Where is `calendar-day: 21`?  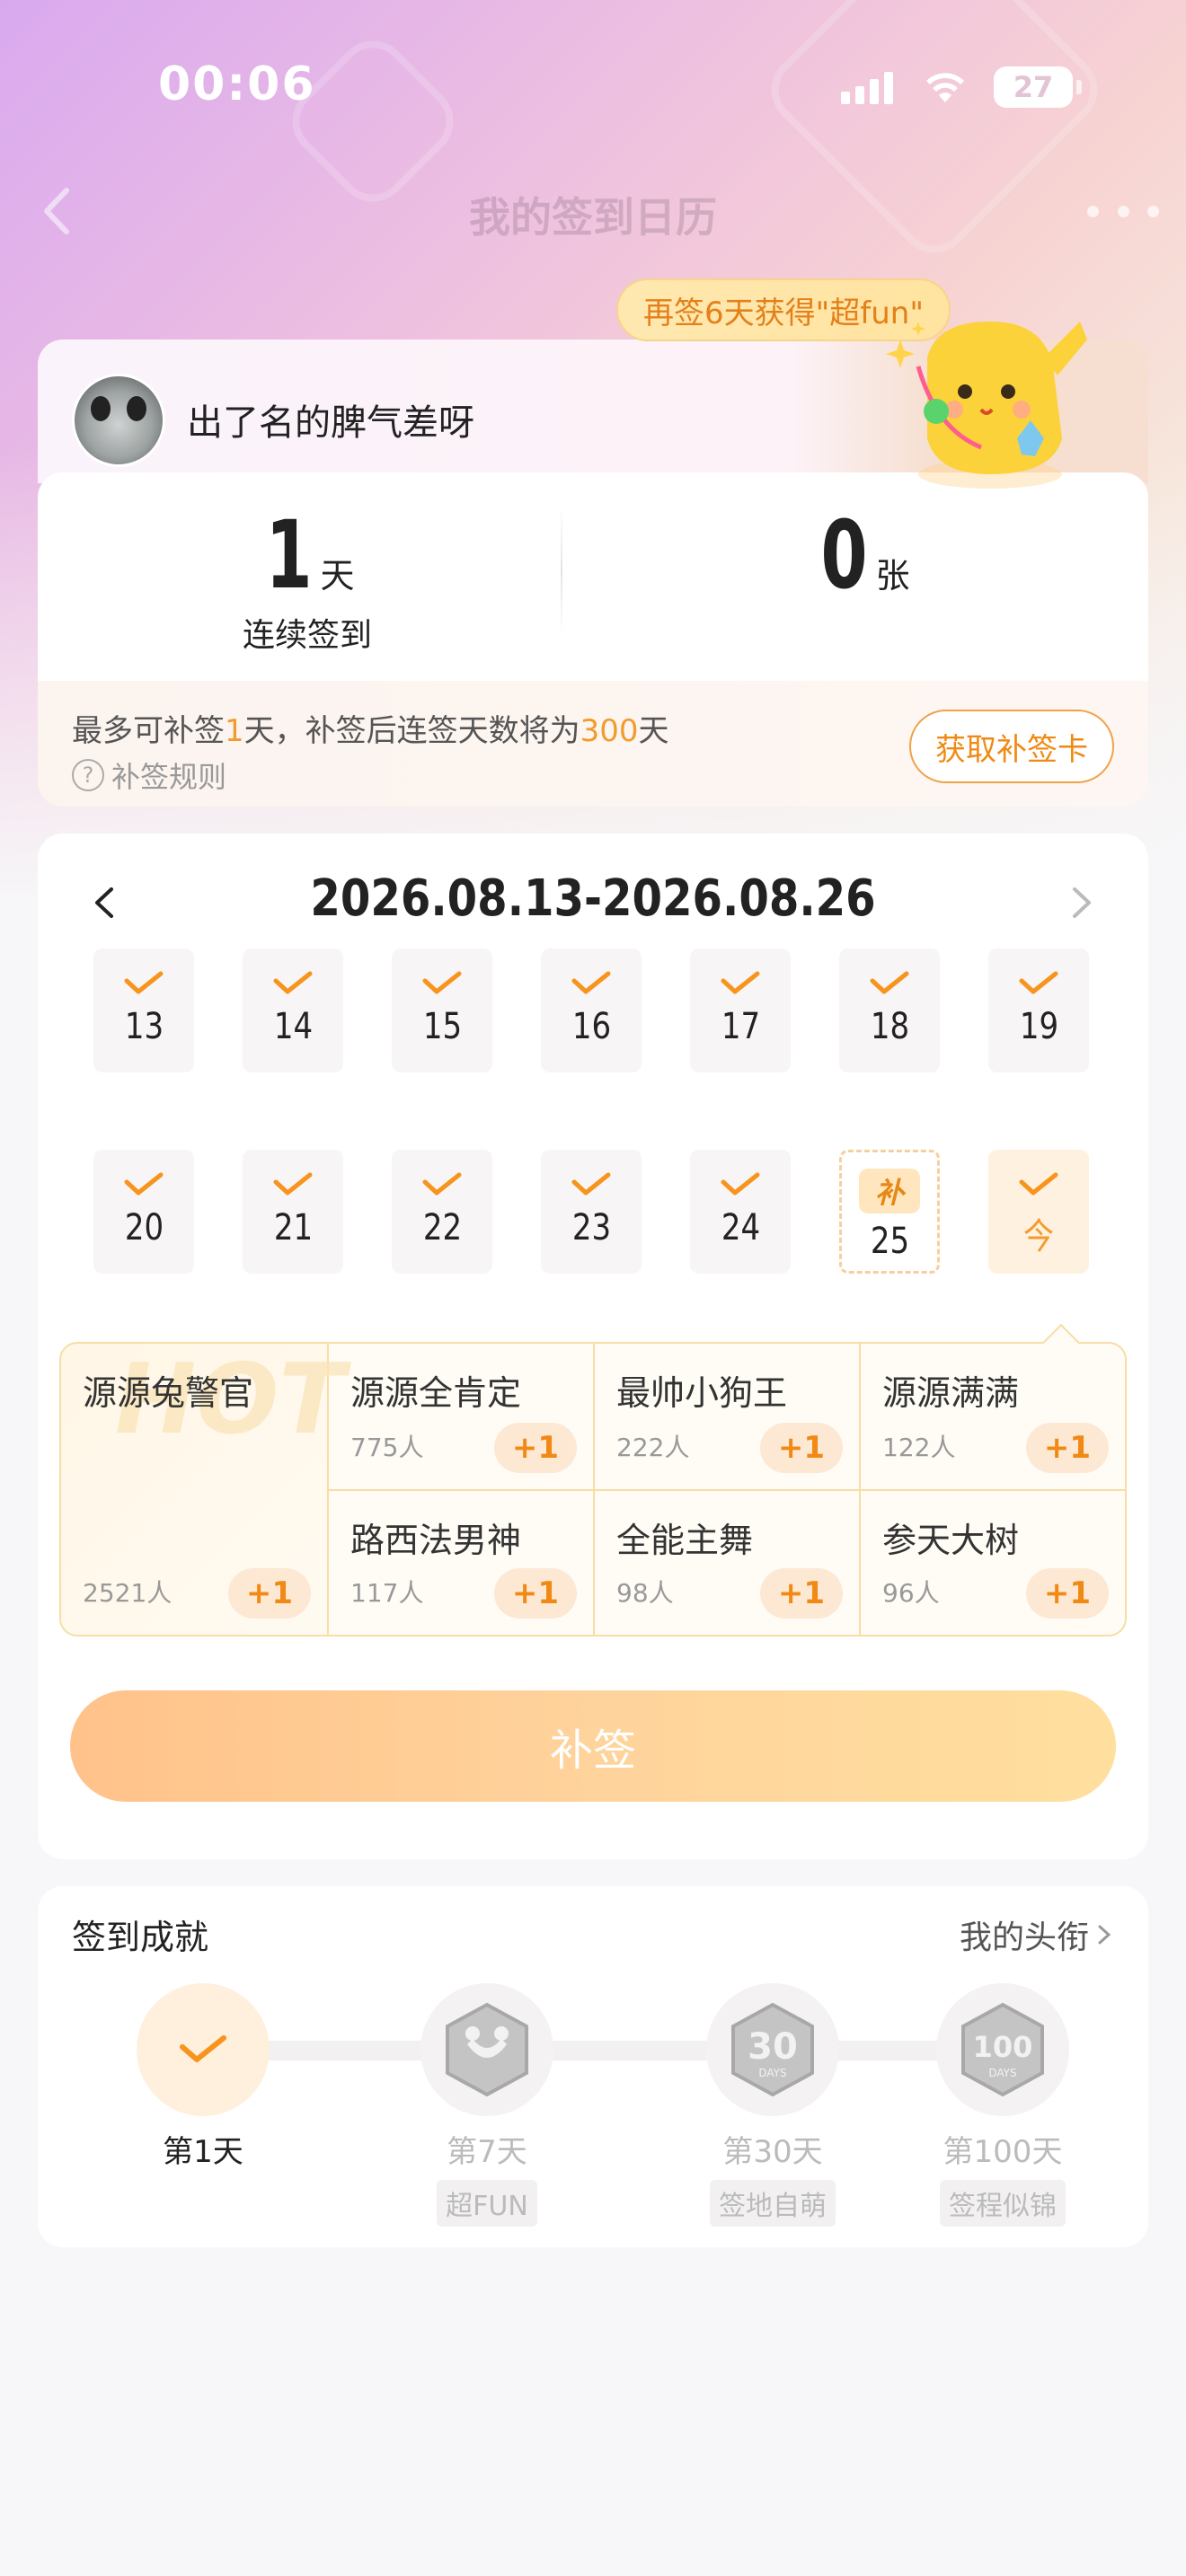
calendar-day: 21 is located at coordinates (293, 1212).